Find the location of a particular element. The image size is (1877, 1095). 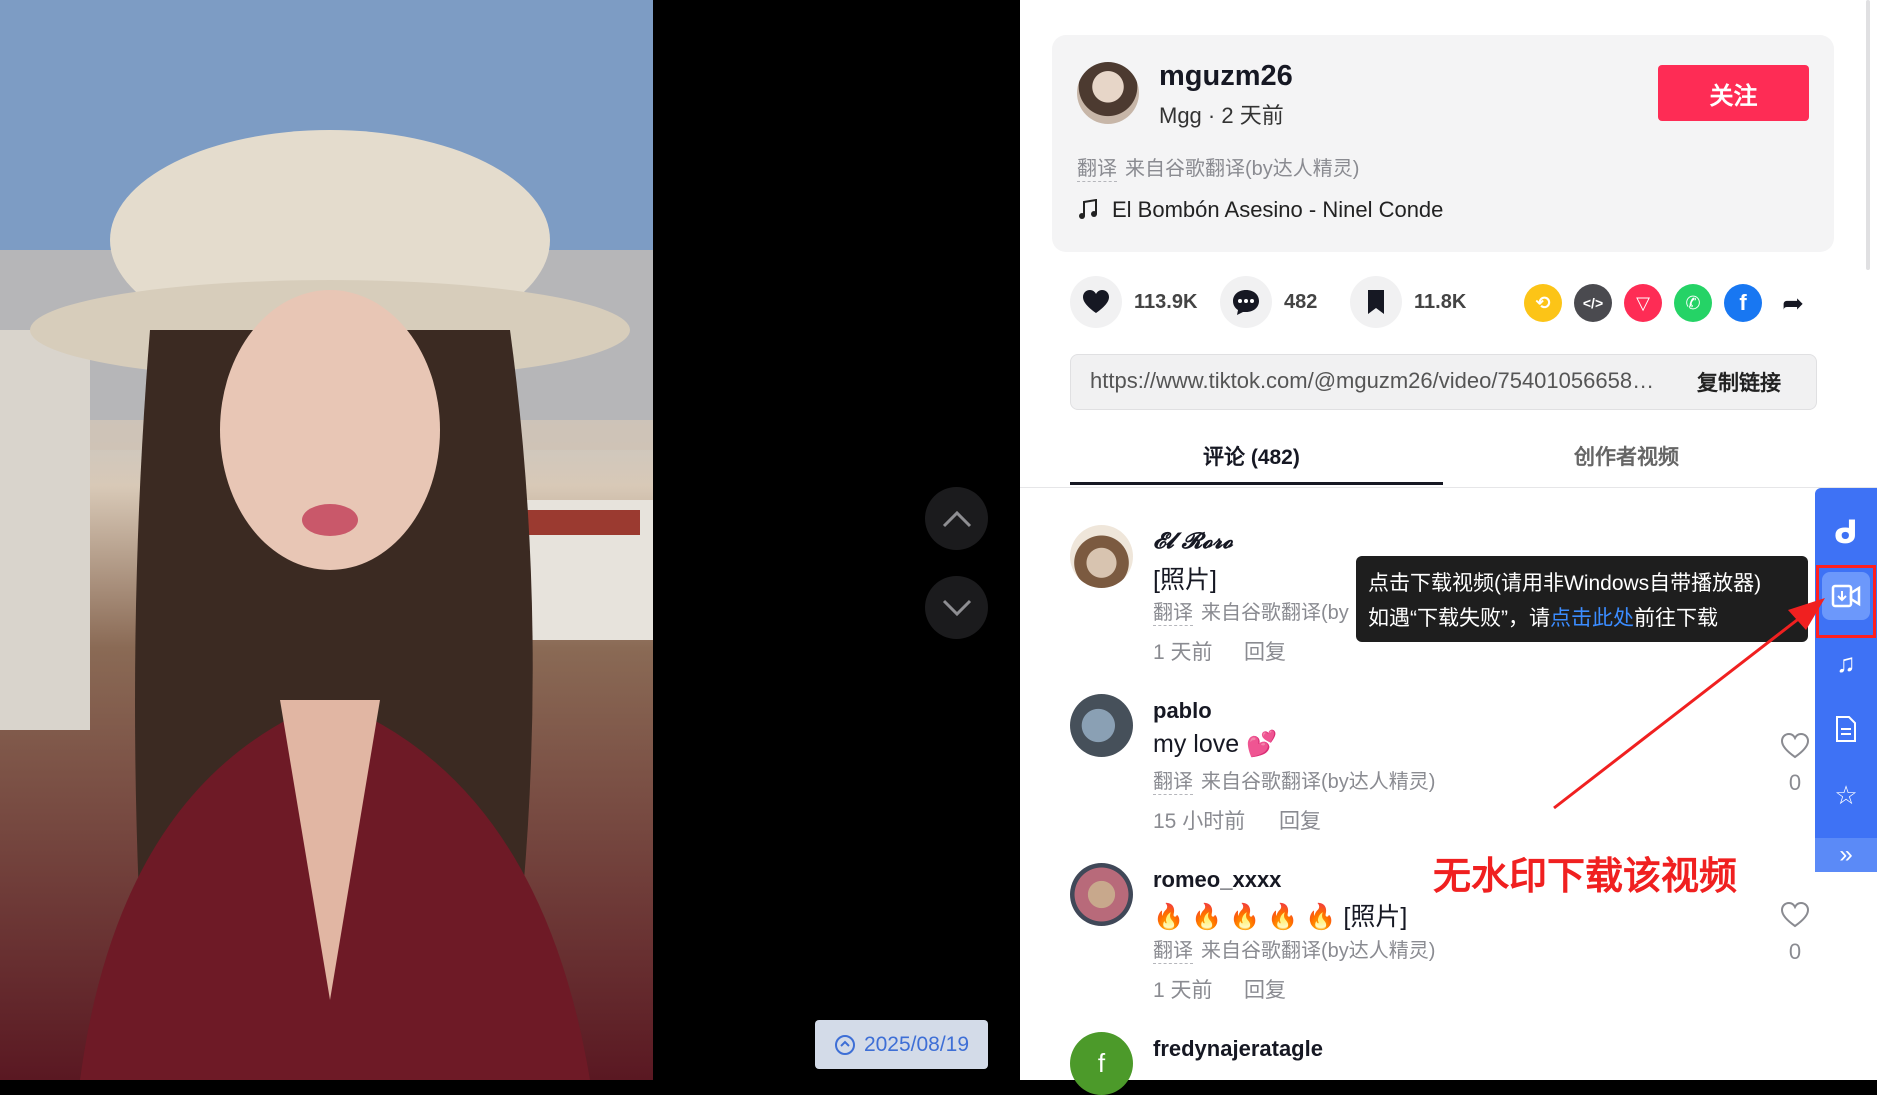

tab-creator-videos: 创作者视频 is located at coordinates (1626, 456).